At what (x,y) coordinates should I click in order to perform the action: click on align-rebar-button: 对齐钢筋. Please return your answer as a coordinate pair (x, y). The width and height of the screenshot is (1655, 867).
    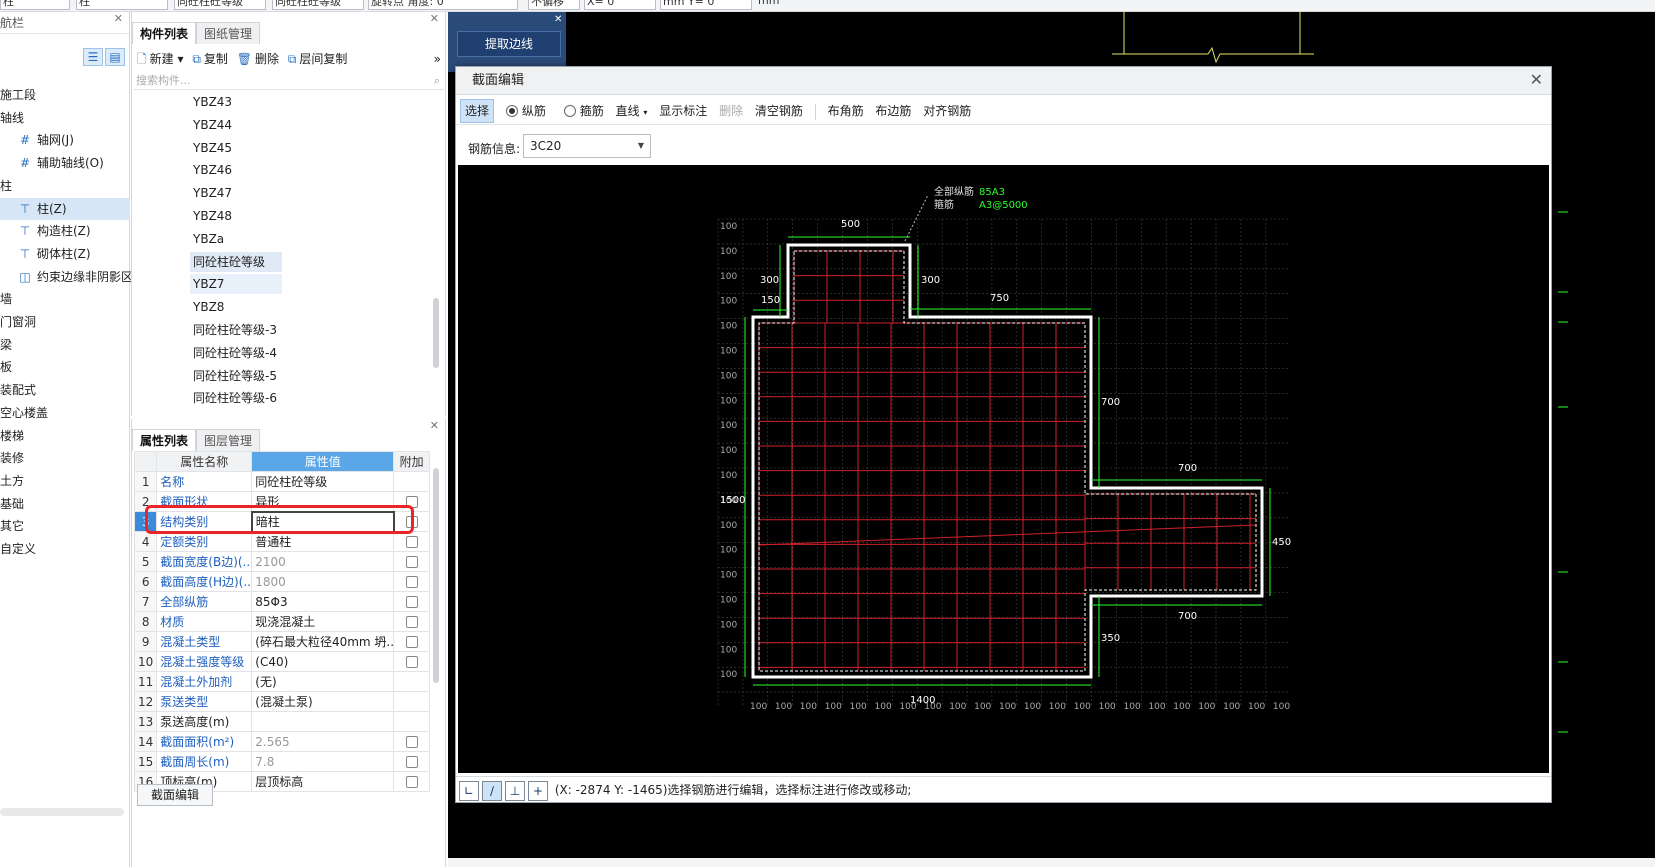
    Looking at the image, I should click on (947, 111).